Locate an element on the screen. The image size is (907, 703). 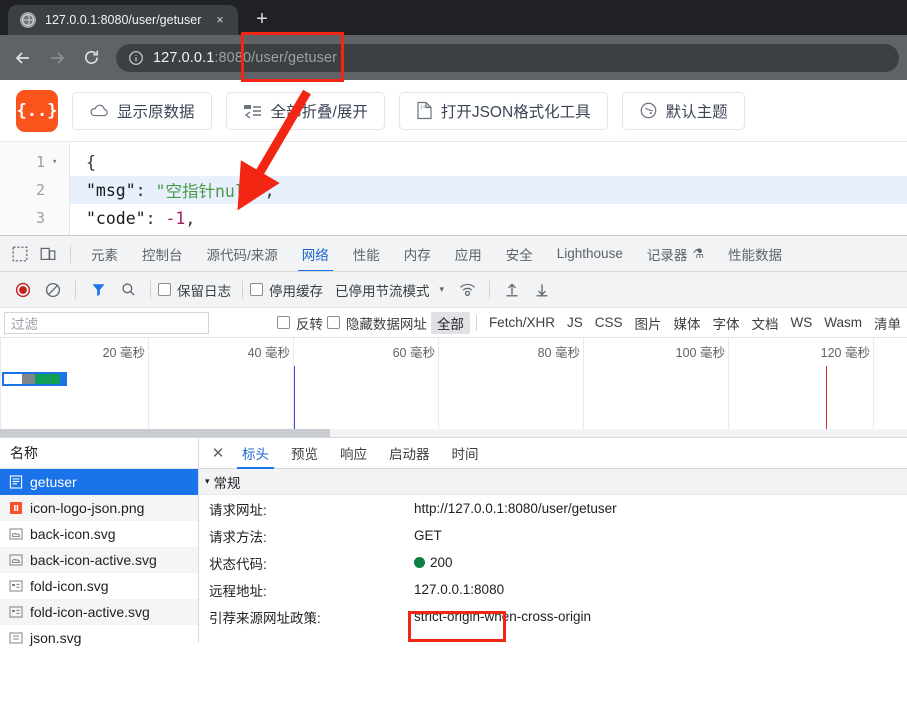
address-bar: 127.0.0.1:8080/user/getuser is located at coordinates (507, 57).